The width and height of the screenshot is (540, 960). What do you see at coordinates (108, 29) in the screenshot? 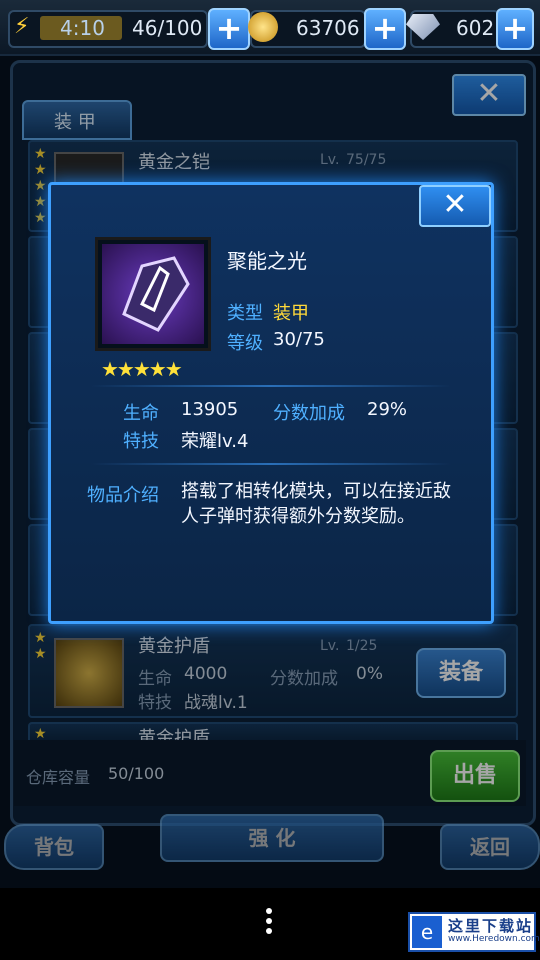
I see `energy-bar: ⚡ 4:10 46/100` at bounding box center [108, 29].